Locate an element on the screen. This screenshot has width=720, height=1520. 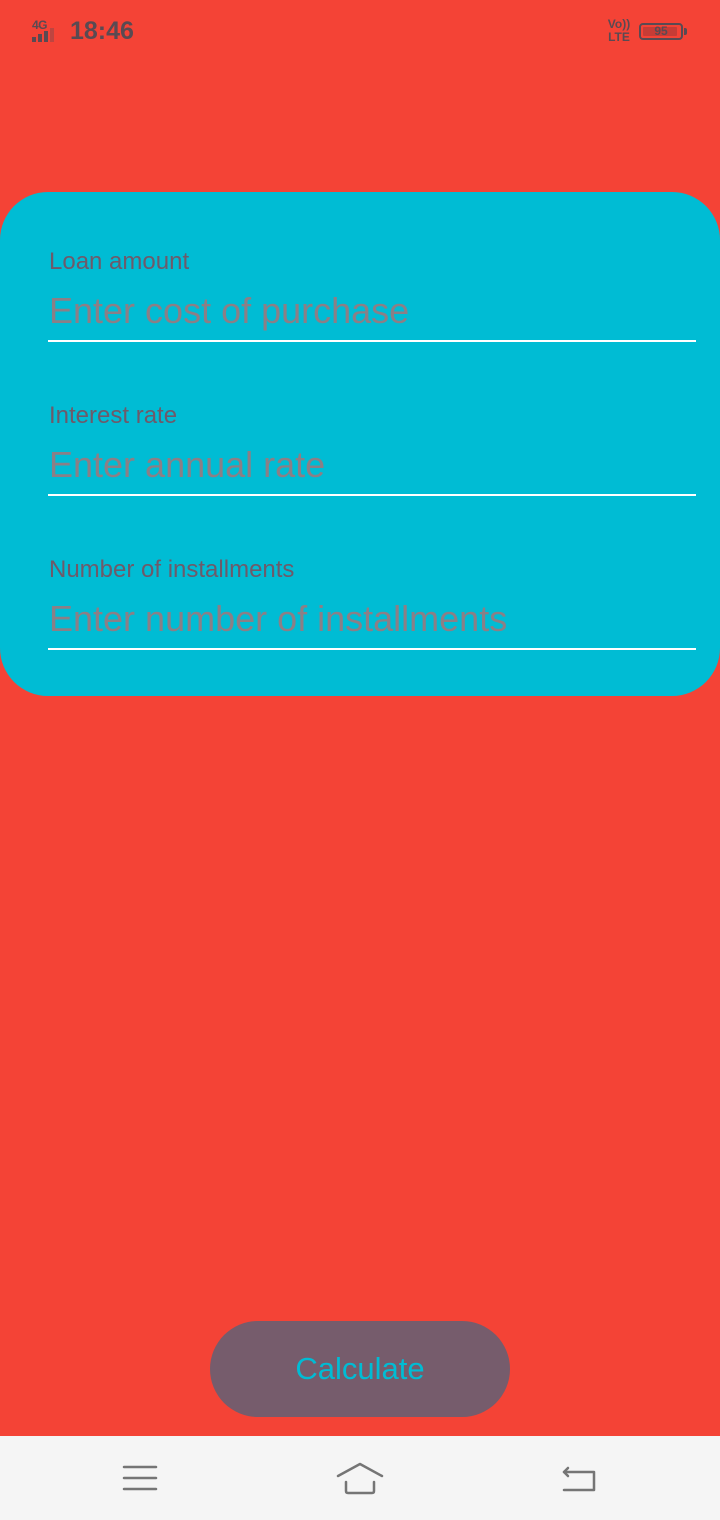
battery-icon: 95 is located at coordinates (661, 31).